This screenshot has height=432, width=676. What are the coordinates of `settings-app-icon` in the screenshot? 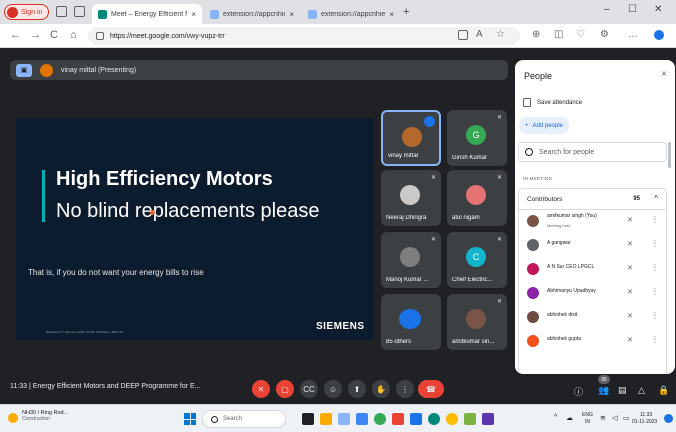 It's located at (488, 419).